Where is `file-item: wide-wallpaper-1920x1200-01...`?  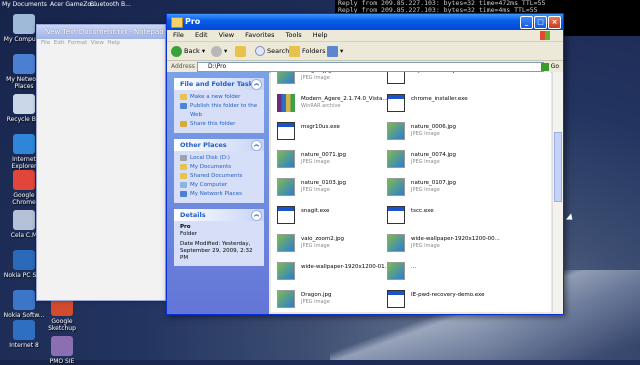
file-item: wide-wallpaper-1920x1200-01... is located at coordinates (333, 275).